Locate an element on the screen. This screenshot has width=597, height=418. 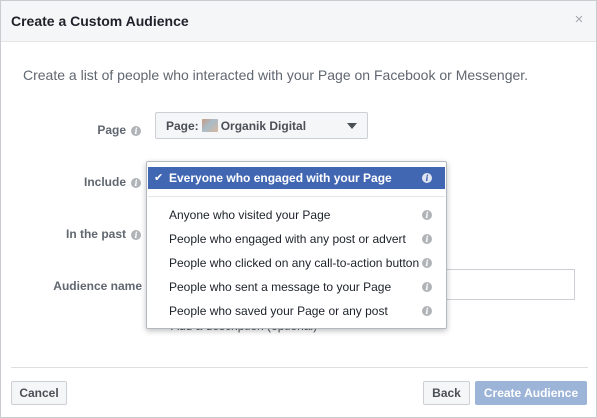
include-label-row: Include i is located at coordinates (71, 182).